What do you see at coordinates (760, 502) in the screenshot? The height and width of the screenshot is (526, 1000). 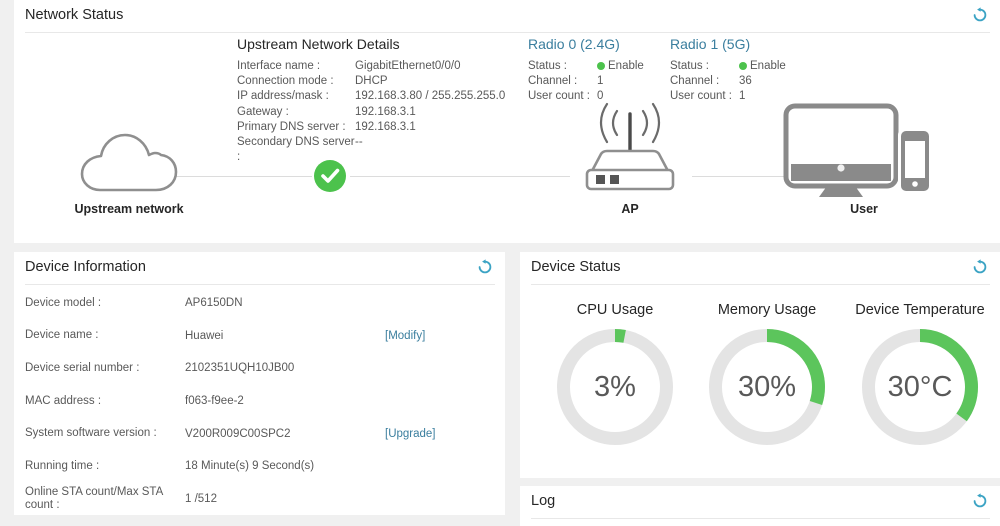 I see `log-header: Log` at bounding box center [760, 502].